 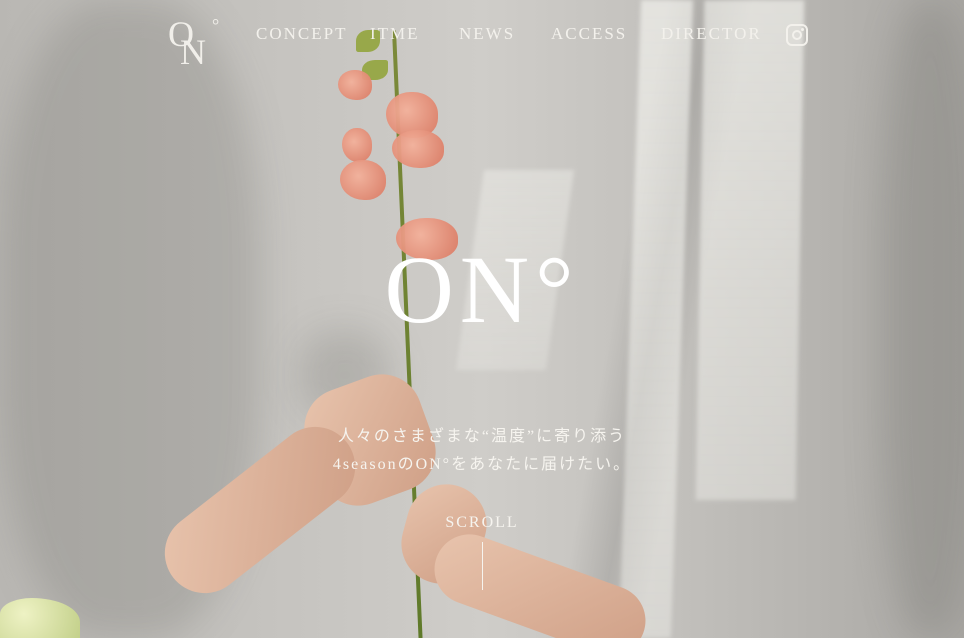 What do you see at coordinates (482, 566) in the screenshot?
I see `scroll-indicator-line` at bounding box center [482, 566].